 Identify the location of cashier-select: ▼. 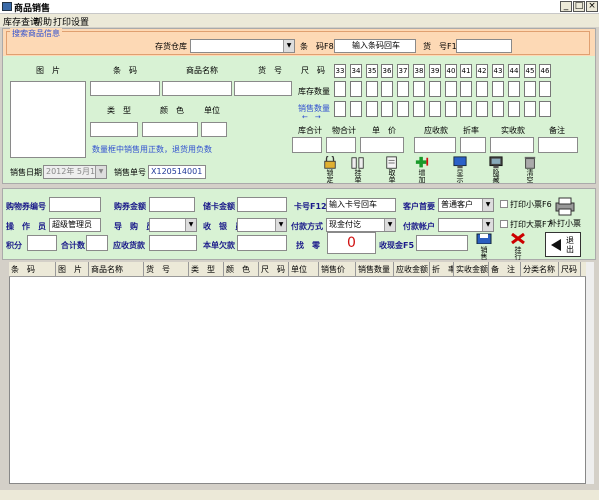
(262, 225).